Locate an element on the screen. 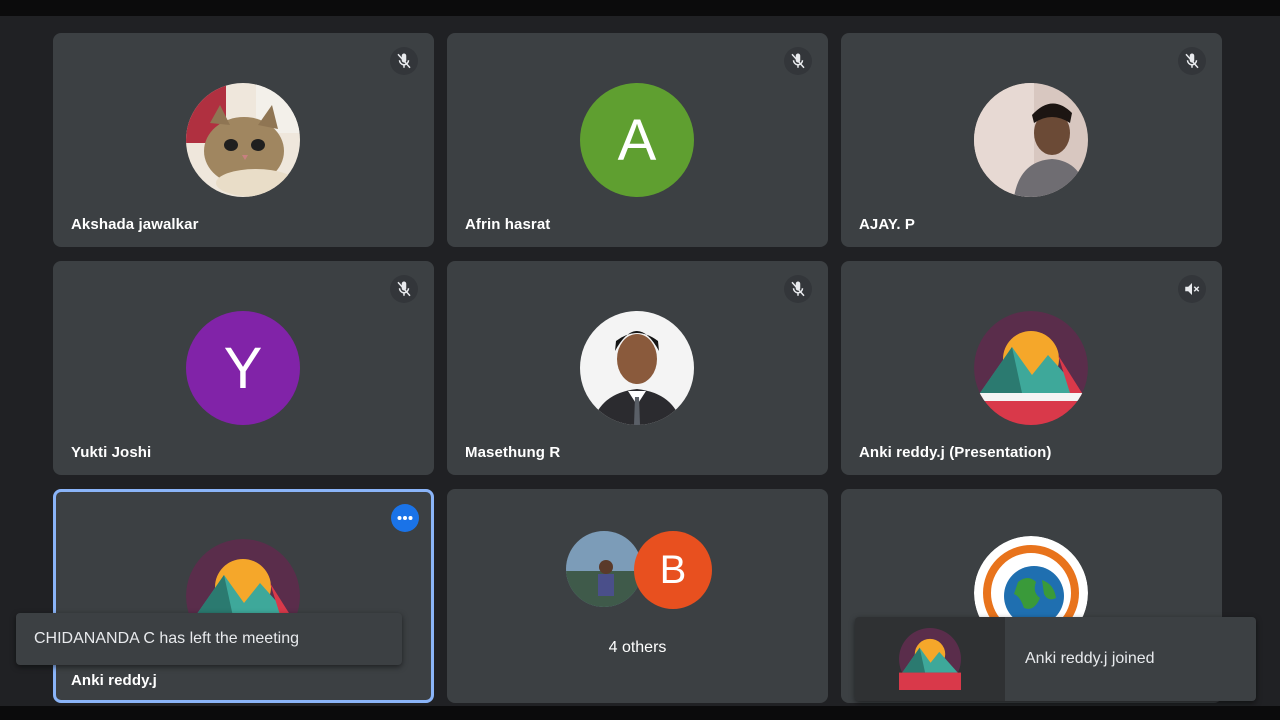 The width and height of the screenshot is (1280, 720). active-speaker-tile: Anki reddy.j is located at coordinates (243, 596).